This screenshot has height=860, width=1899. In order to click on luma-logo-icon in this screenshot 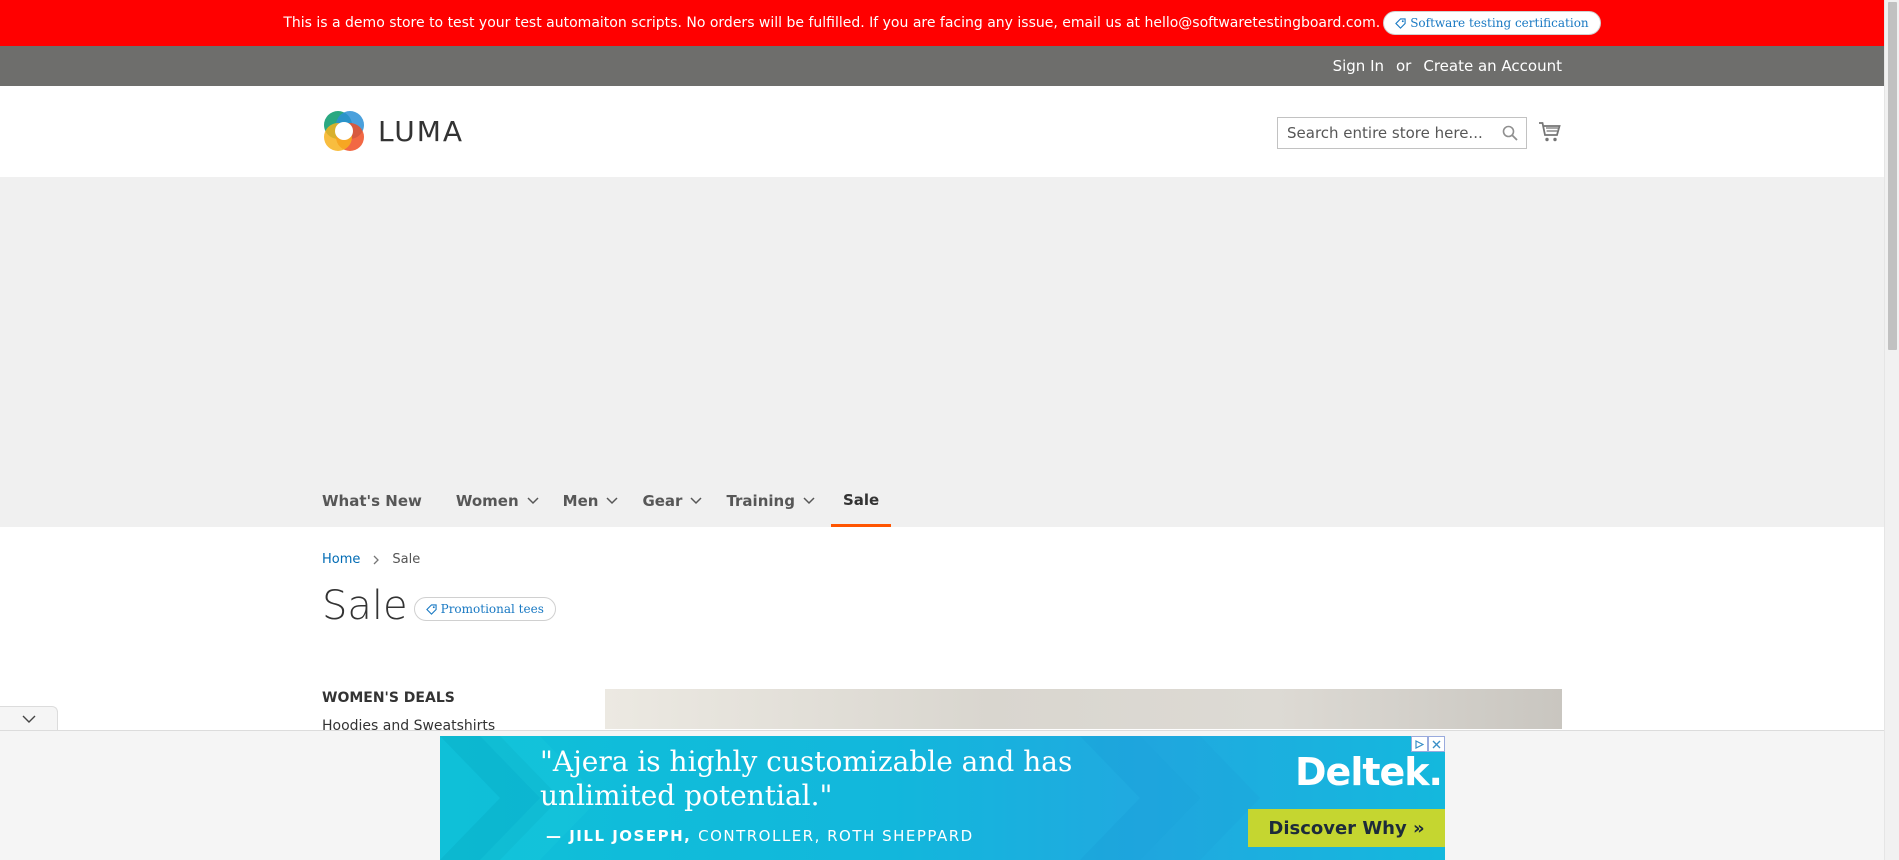, I will do `click(344, 131)`.